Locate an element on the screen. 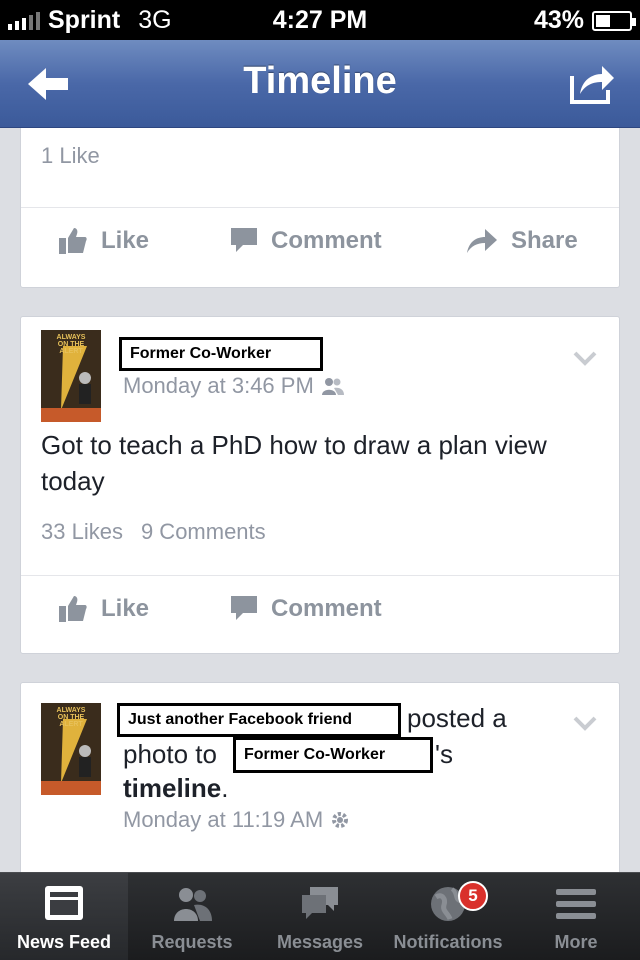 The image size is (640, 960). tab-news-feed: News Feed is located at coordinates (64, 916).